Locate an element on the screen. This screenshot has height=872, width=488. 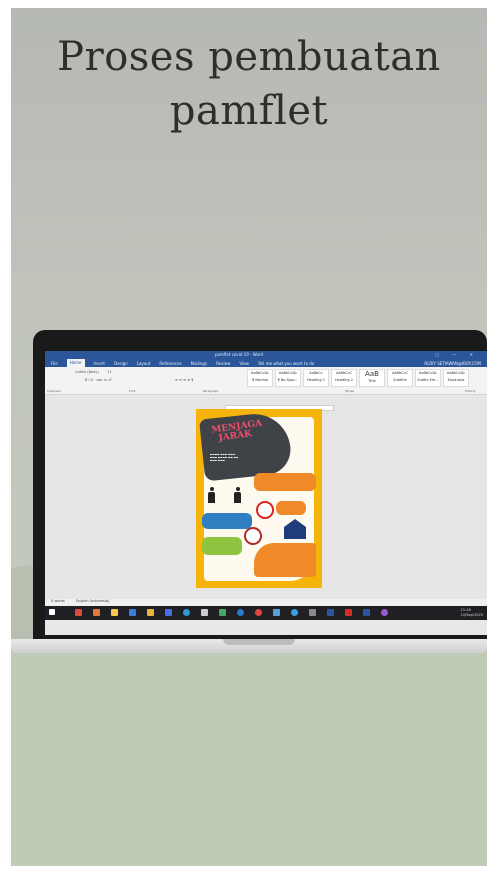
group-styles: Styles is located at coordinates (350, 391).